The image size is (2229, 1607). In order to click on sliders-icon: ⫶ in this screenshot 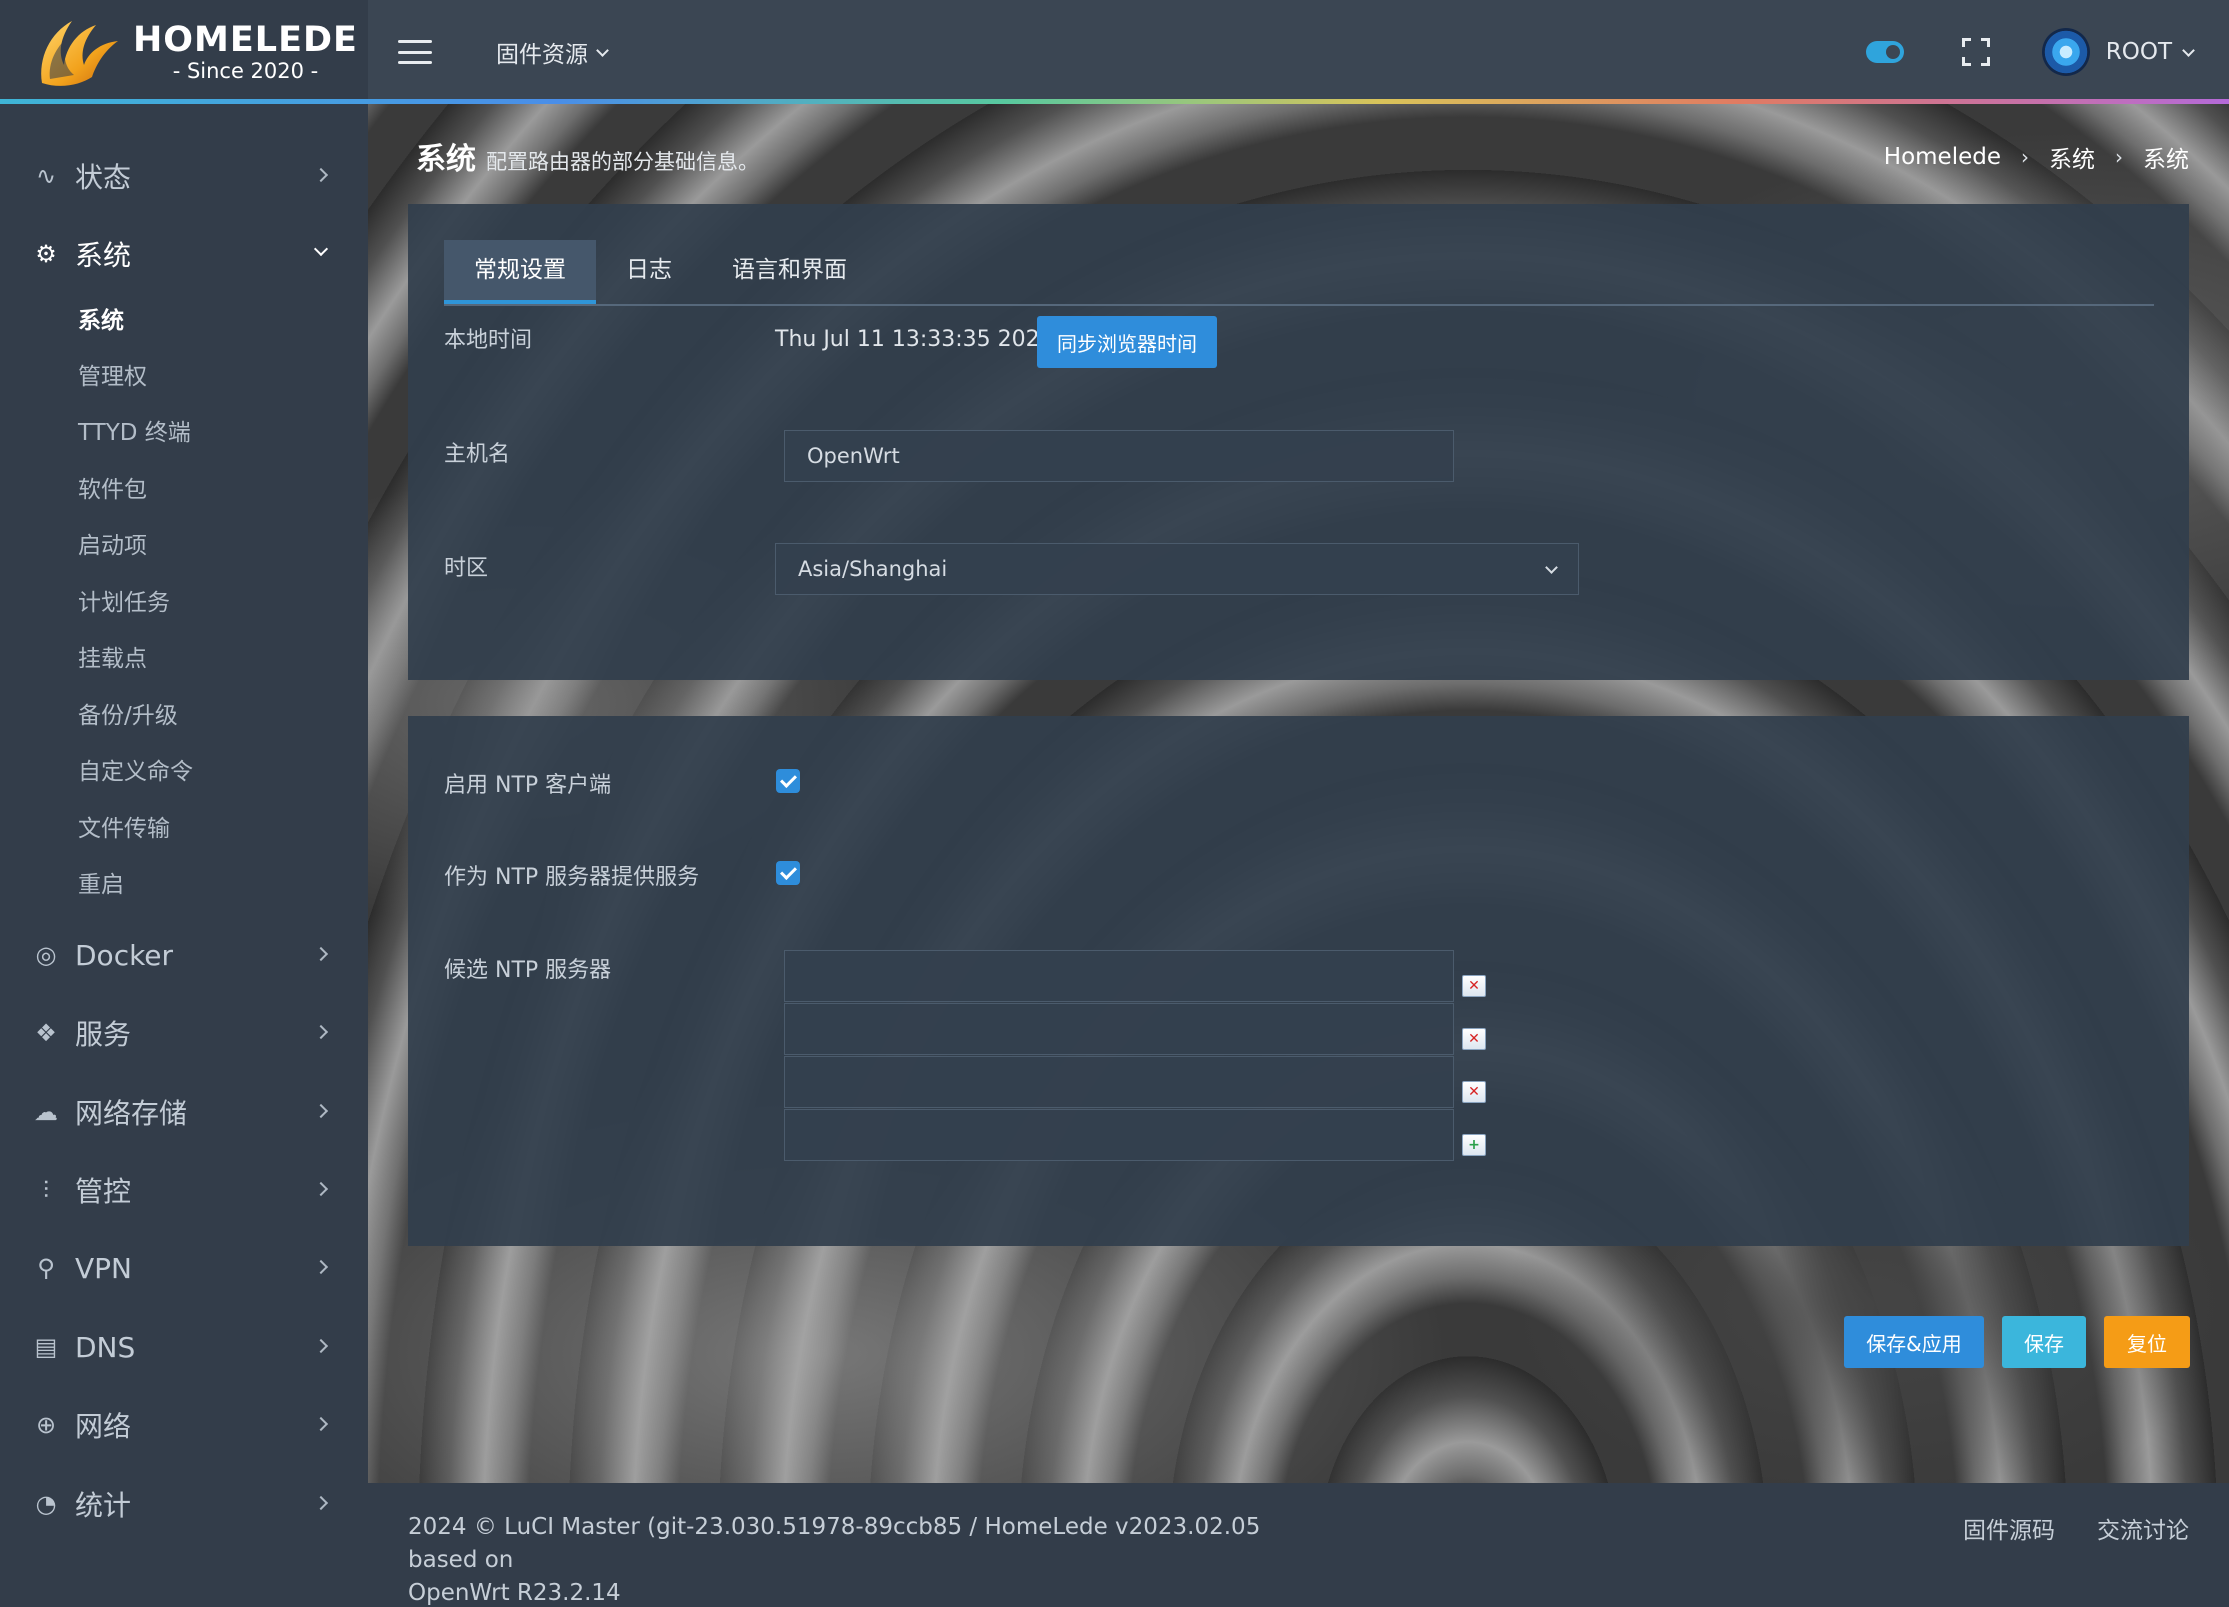, I will do `click(46, 1190)`.